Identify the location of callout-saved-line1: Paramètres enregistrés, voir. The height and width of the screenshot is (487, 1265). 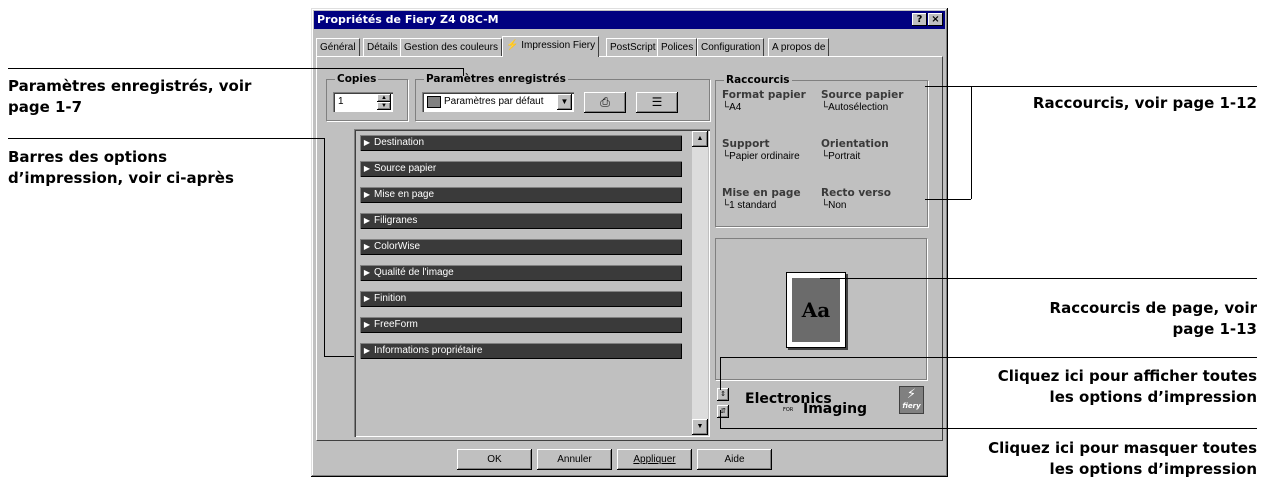
(130, 86).